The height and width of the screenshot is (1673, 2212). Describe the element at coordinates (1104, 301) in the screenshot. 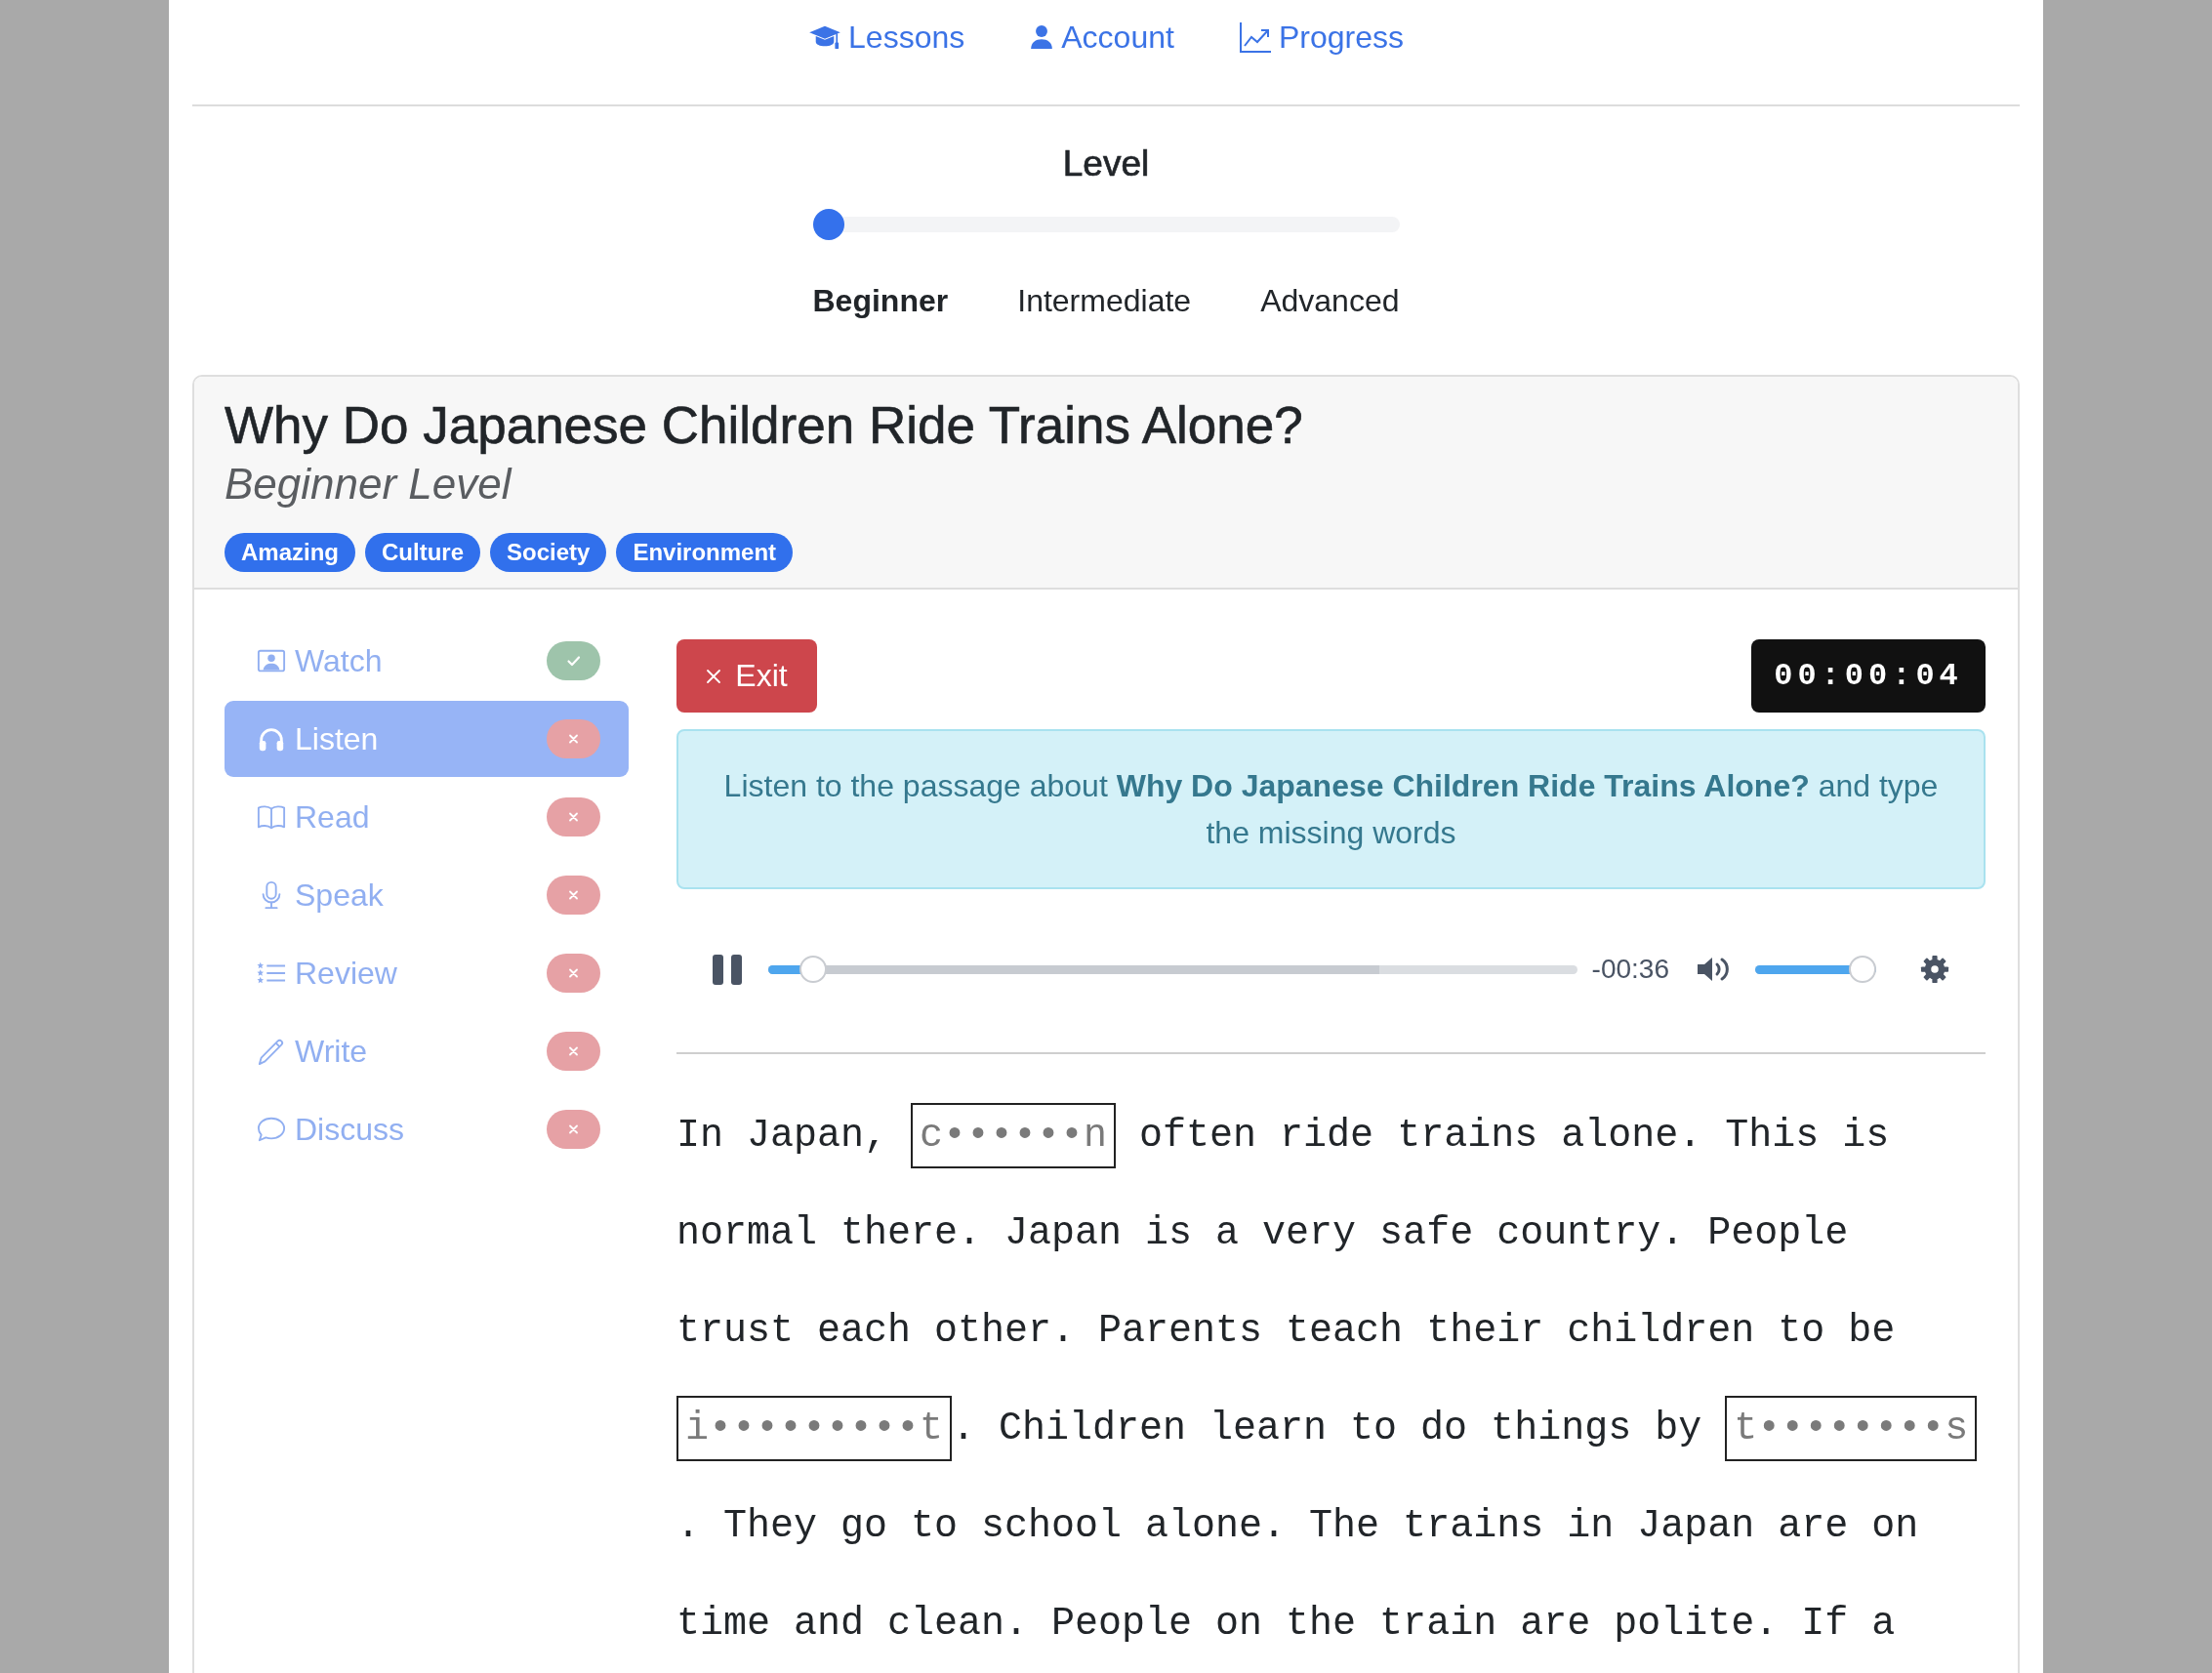

I see `level-option: Intermediate` at that location.